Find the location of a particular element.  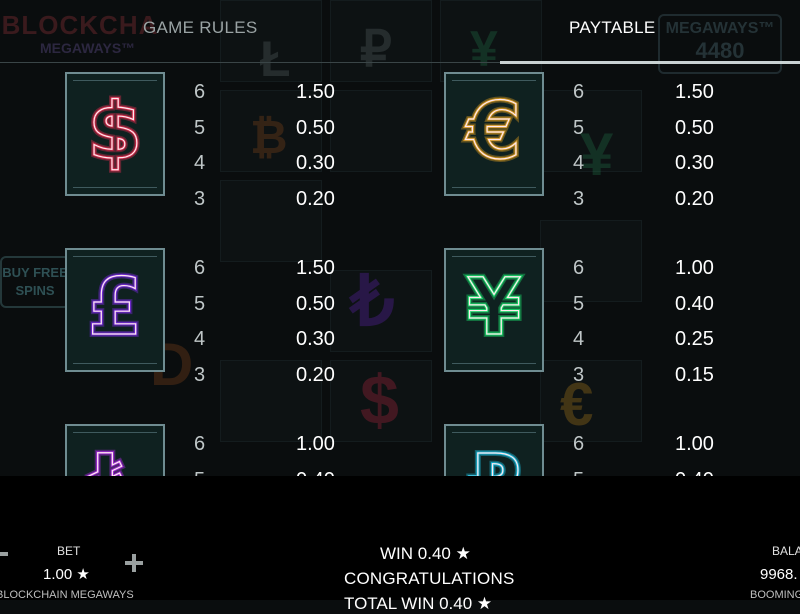

ruble-icon: ₽₽₽ is located at coordinates (494, 456).